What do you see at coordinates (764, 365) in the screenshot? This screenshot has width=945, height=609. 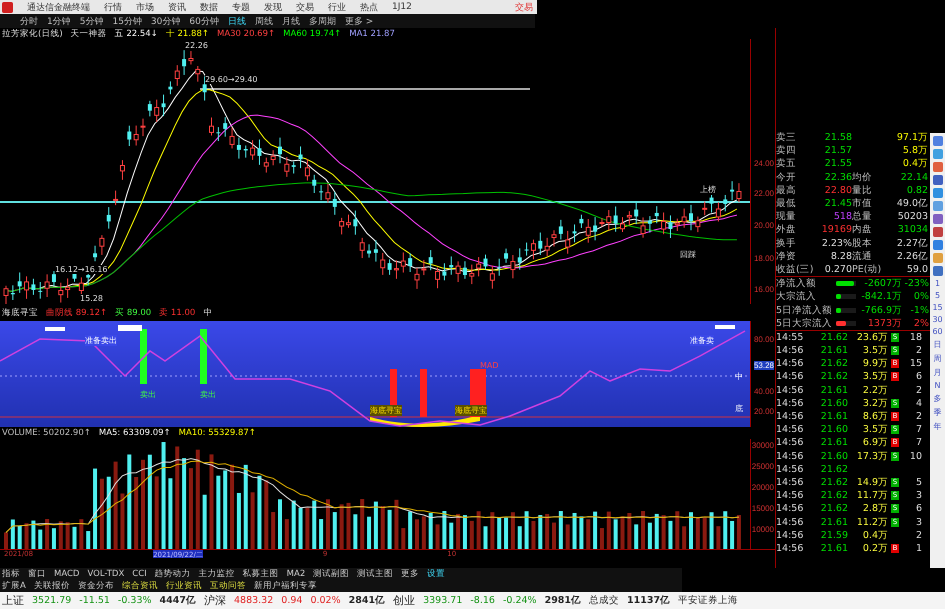 I see `oscillator-axis-label: 53.28` at bounding box center [764, 365].